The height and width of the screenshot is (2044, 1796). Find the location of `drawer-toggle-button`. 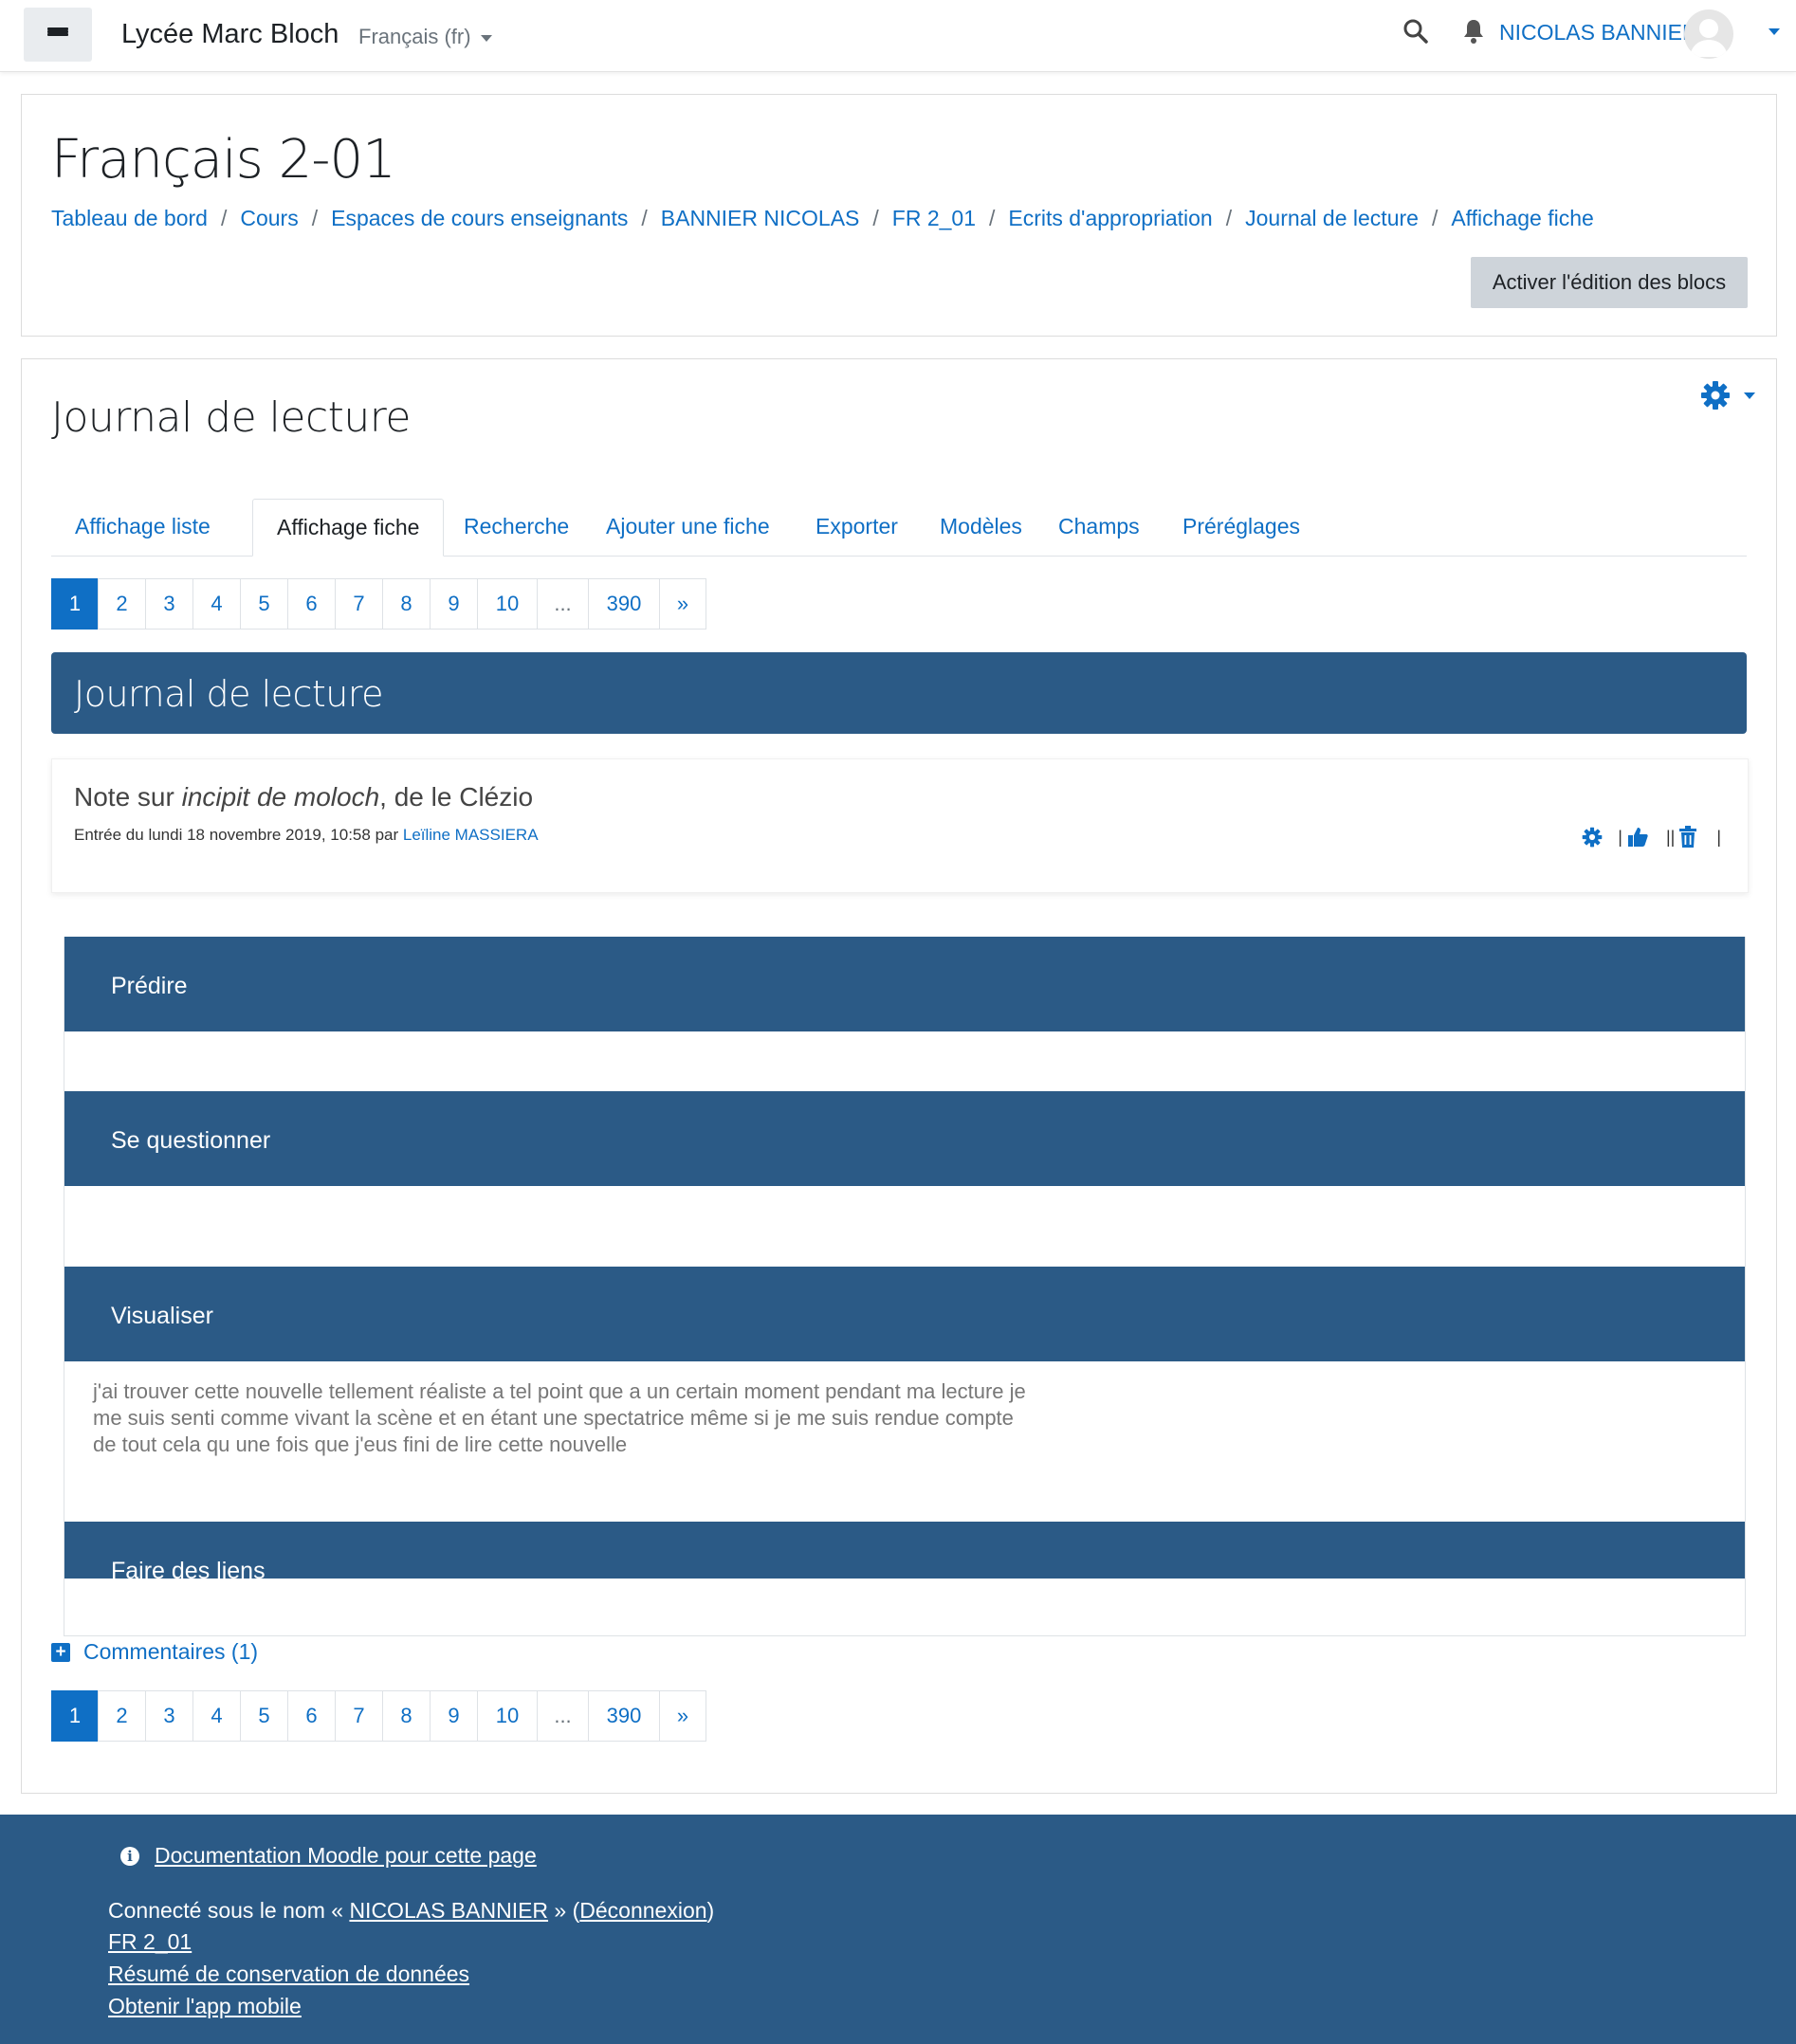

drawer-toggle-button is located at coordinates (58, 35).